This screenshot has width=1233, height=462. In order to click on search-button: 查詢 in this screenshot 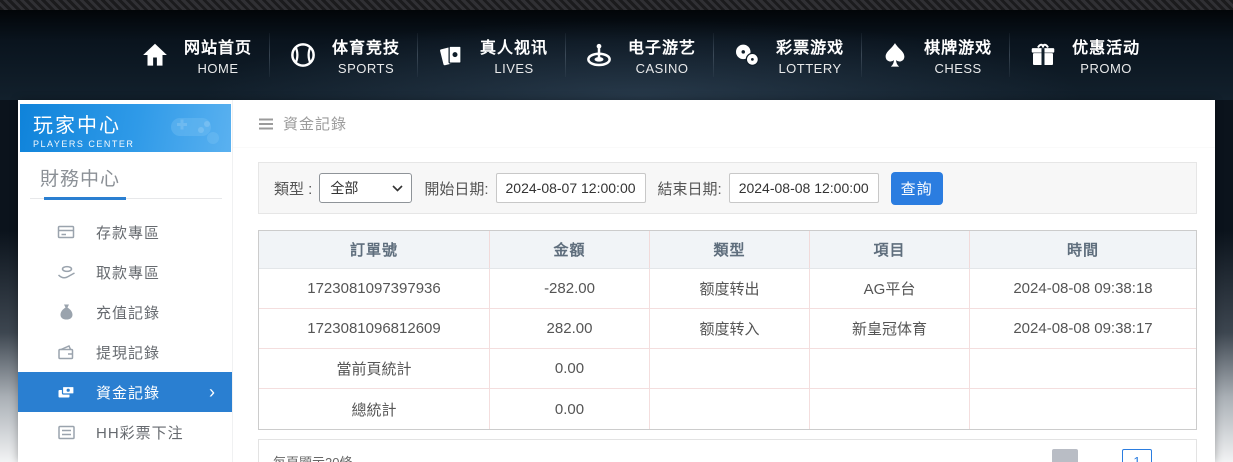, I will do `click(916, 188)`.